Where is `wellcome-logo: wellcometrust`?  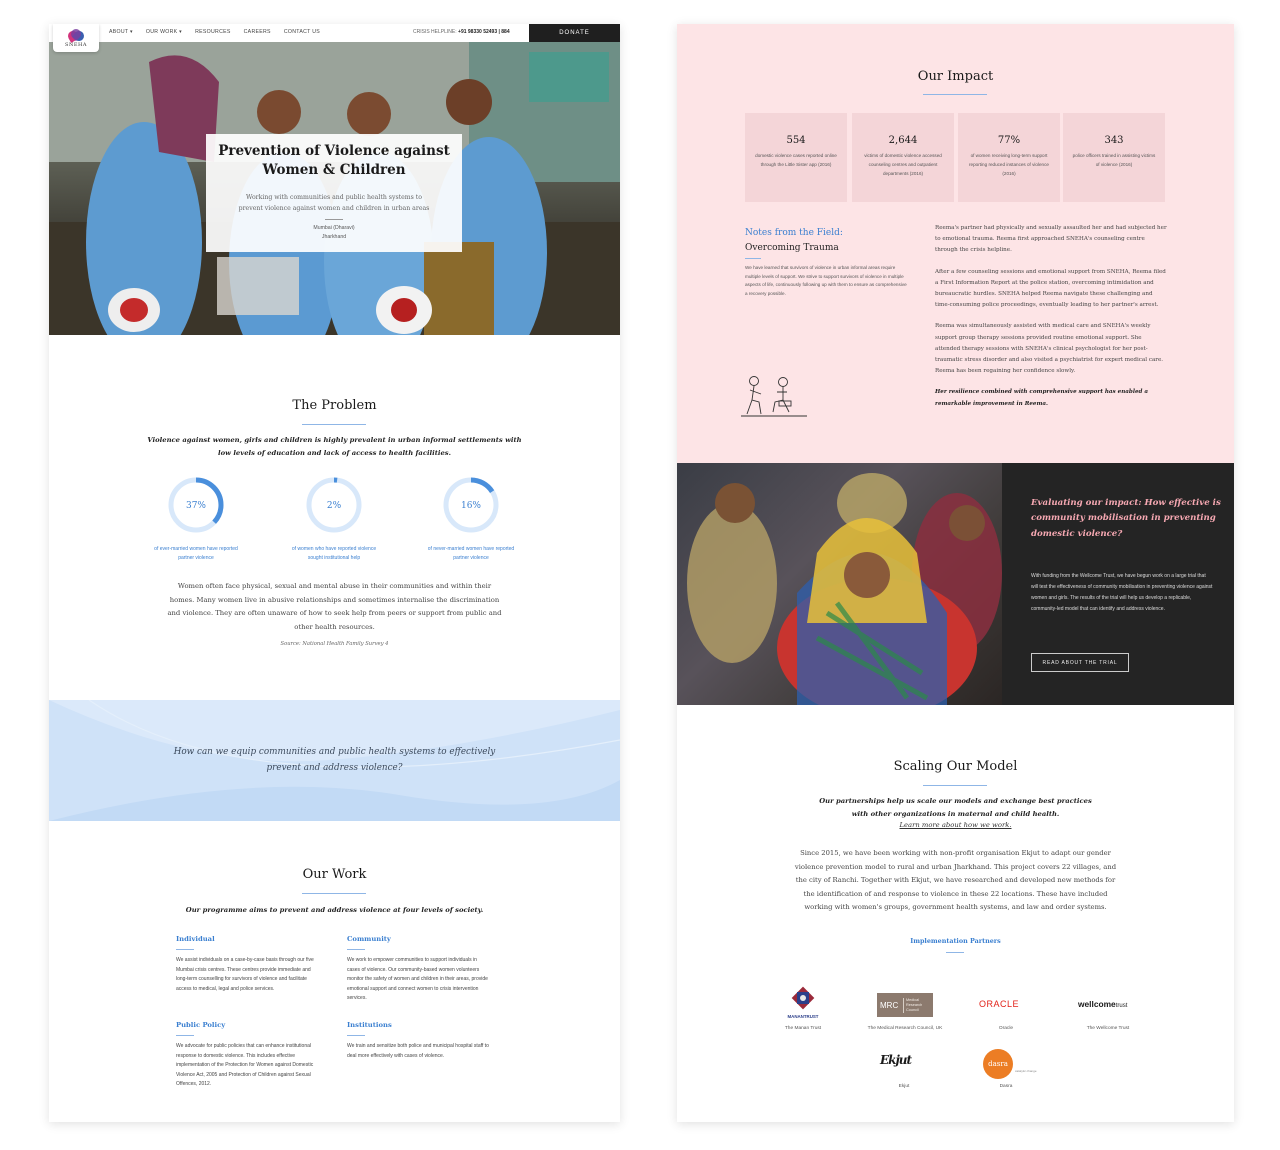
wellcome-logo: wellcometrust is located at coordinates (1102, 1004).